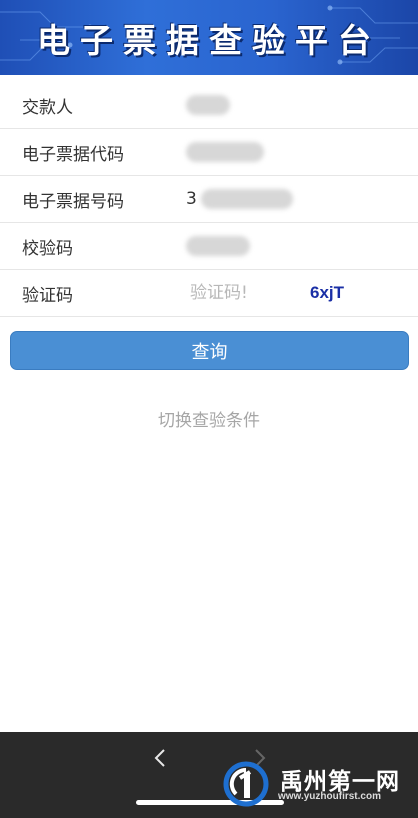 The height and width of the screenshot is (818, 418). Describe the element at coordinates (73, 201) in the screenshot. I see `field-label-bill-number: 电子票据号码` at that location.